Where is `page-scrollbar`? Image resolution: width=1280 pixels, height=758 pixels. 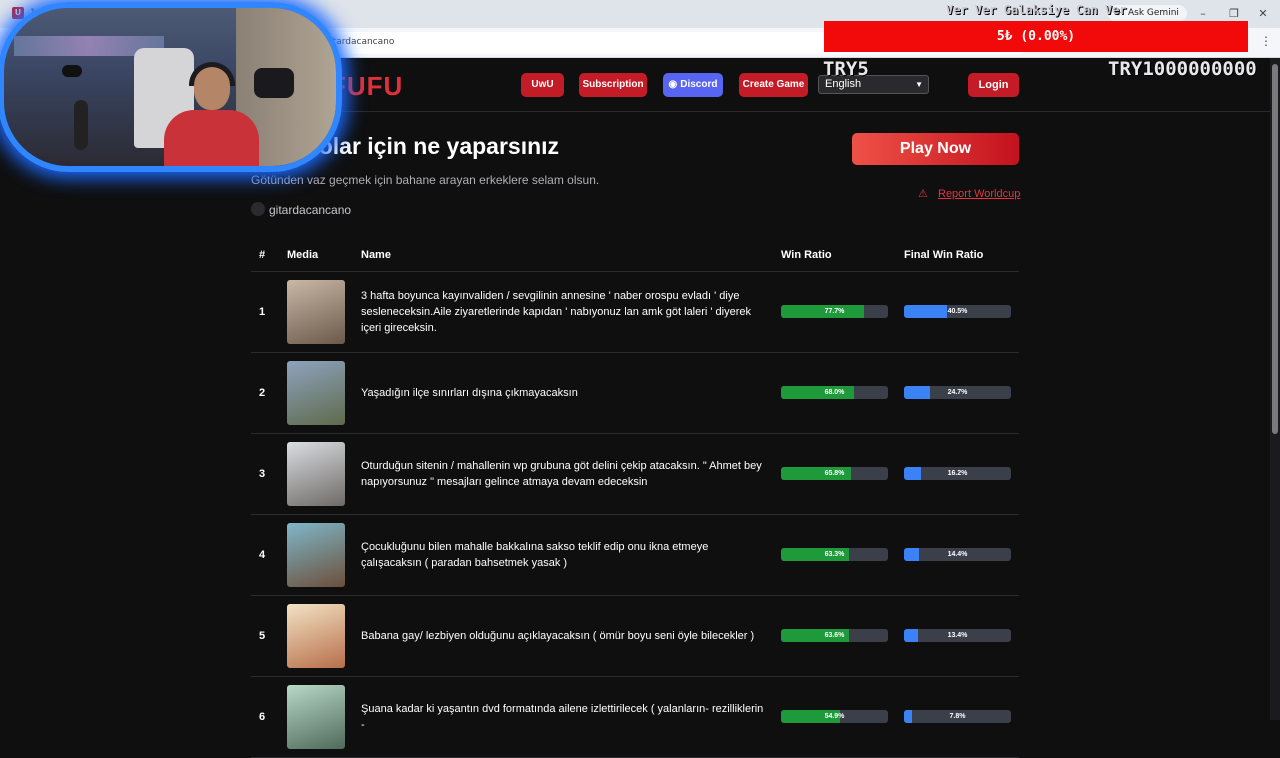 page-scrollbar is located at coordinates (1275, 389).